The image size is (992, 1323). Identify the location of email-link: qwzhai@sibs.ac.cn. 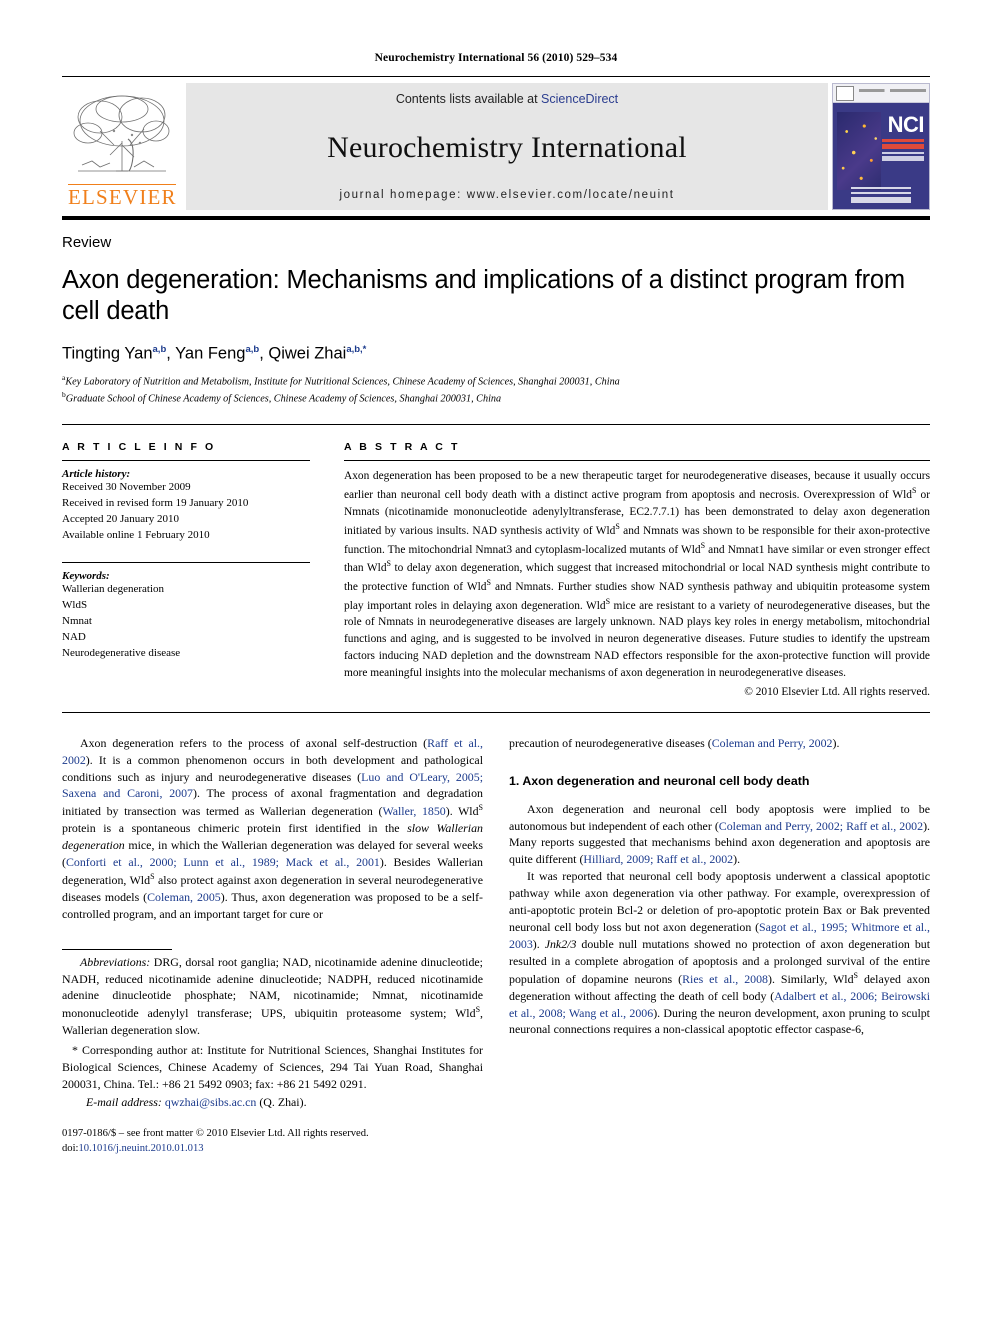
(211, 1102).